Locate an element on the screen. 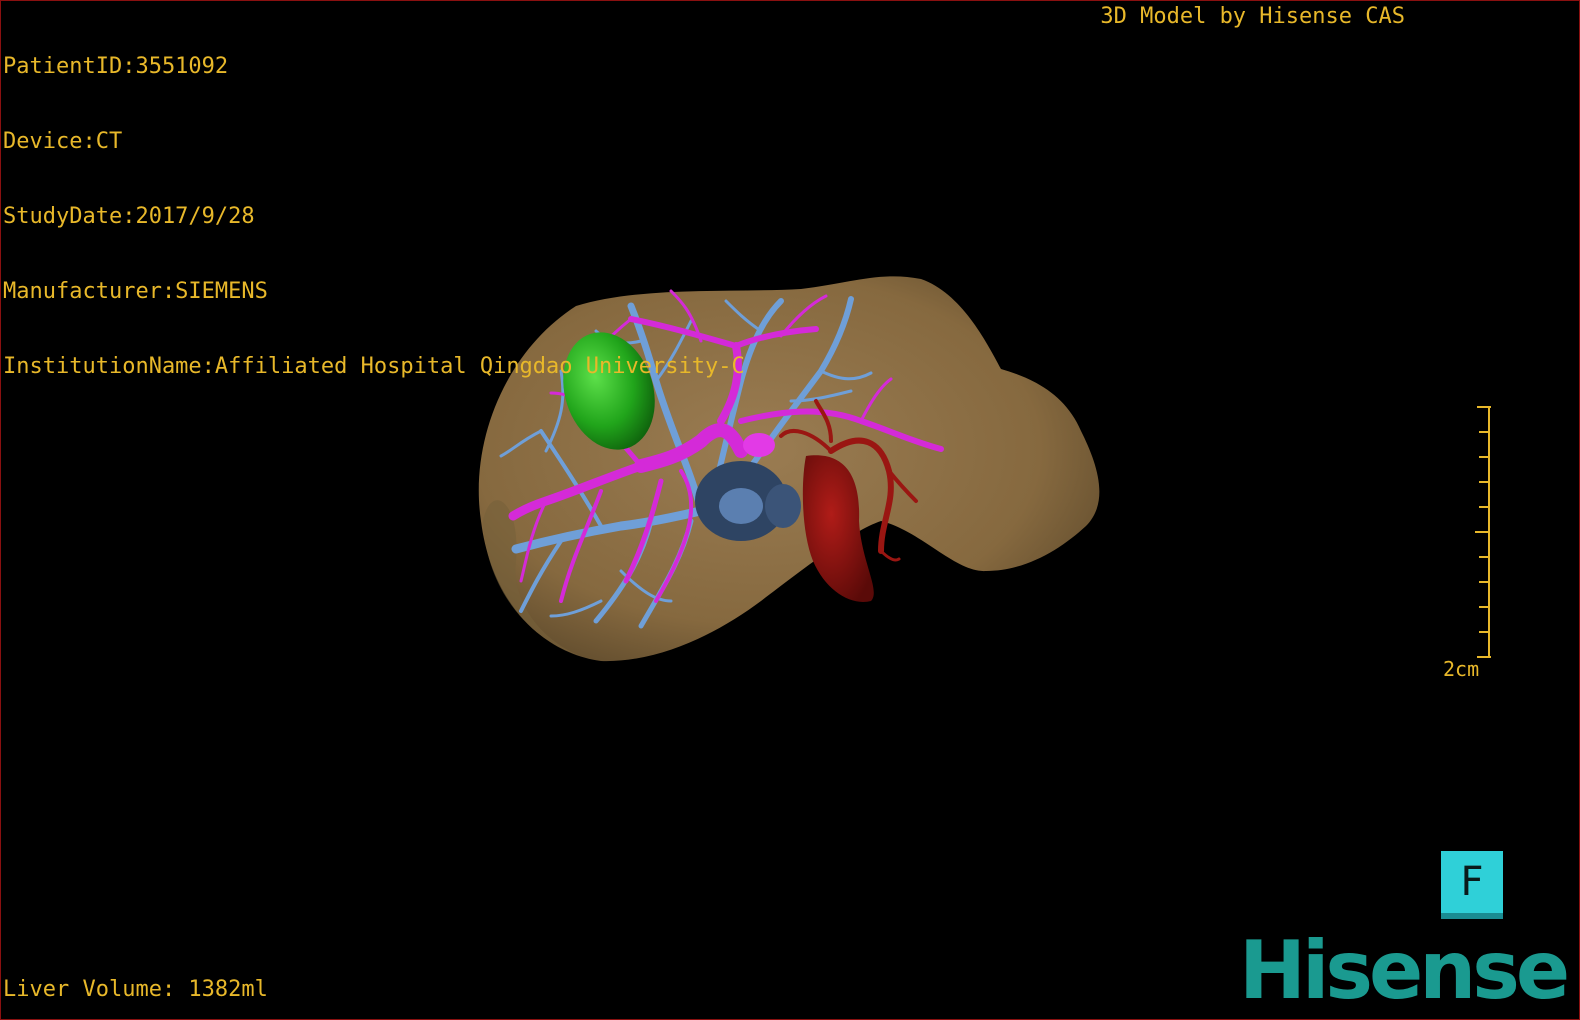 This screenshot has width=1580, height=1020. scale-bar is located at coordinates (1483, 532).